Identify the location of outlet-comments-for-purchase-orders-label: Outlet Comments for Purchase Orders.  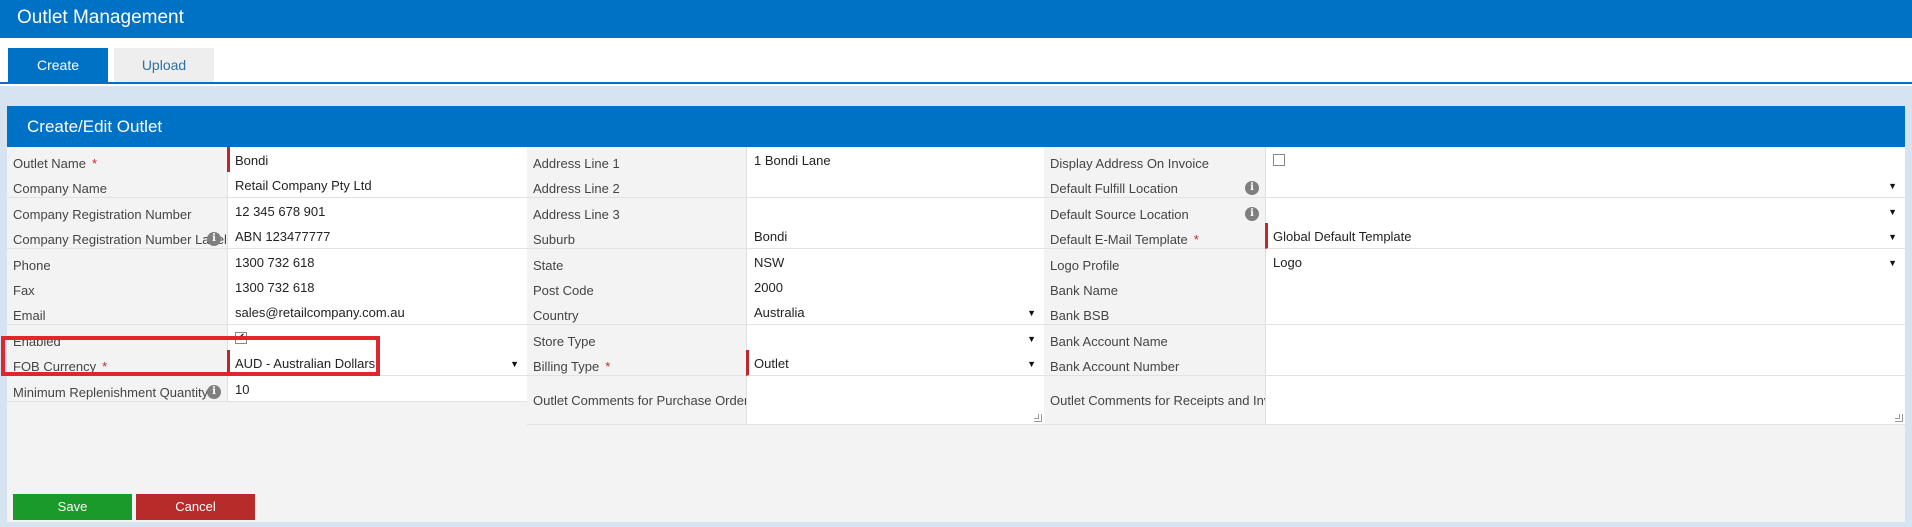
(636, 400).